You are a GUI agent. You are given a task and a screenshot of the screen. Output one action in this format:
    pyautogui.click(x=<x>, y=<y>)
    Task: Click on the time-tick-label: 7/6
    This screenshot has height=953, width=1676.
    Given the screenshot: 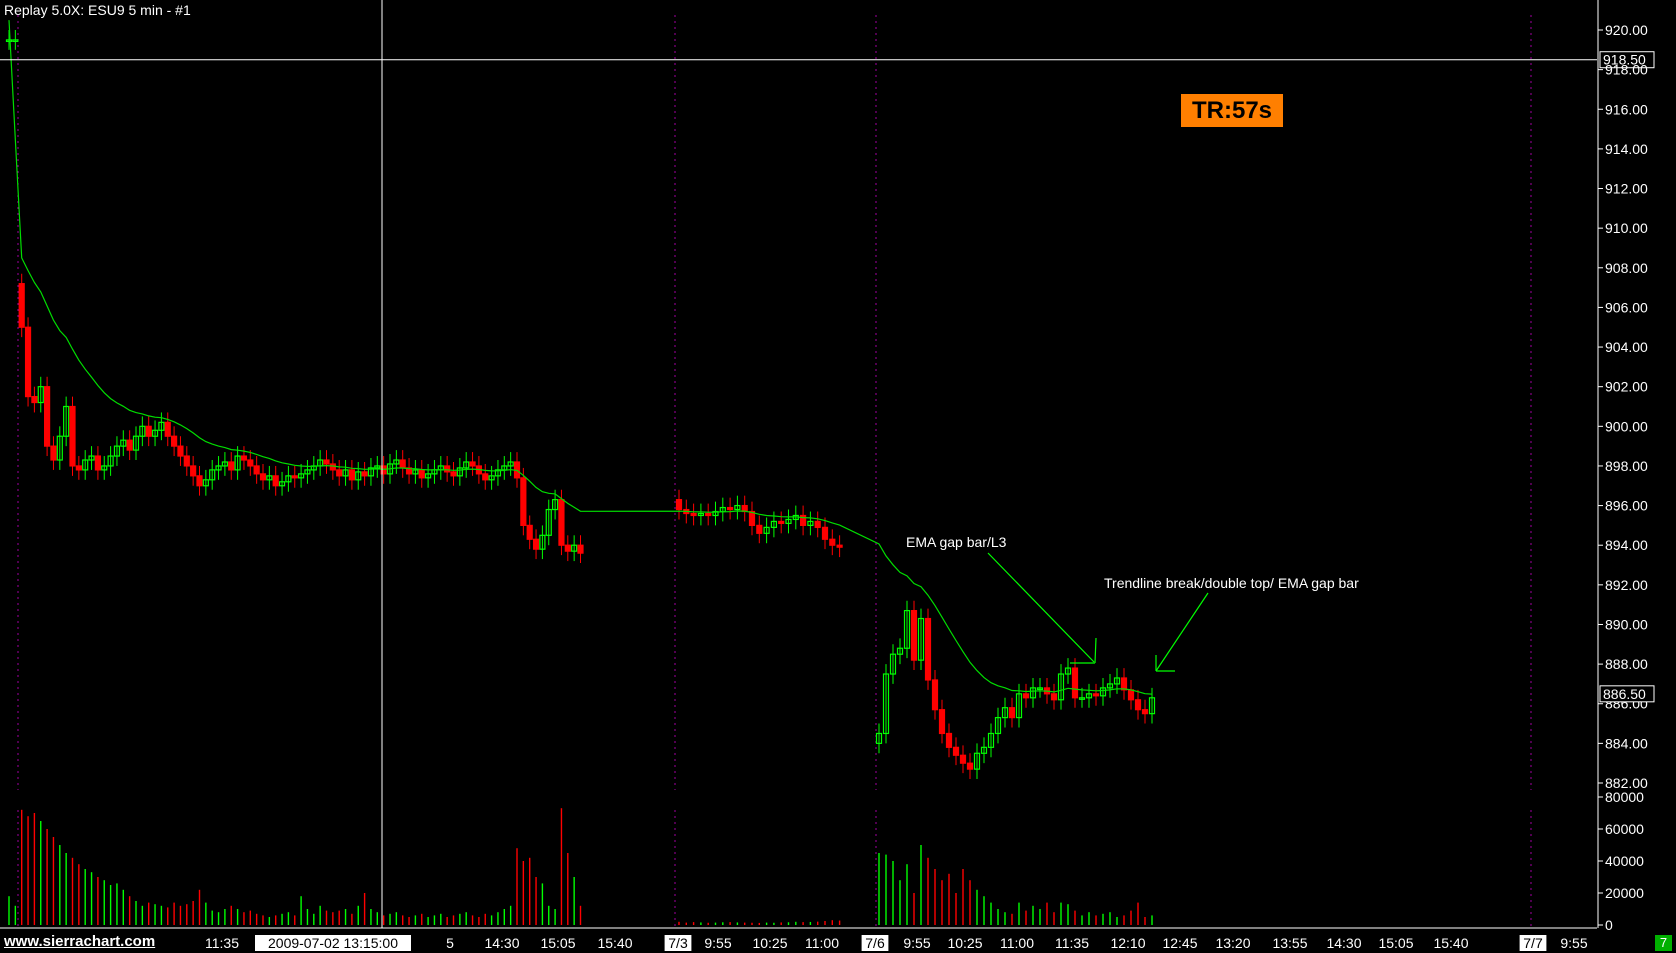 What is the action you would take?
    pyautogui.click(x=875, y=943)
    